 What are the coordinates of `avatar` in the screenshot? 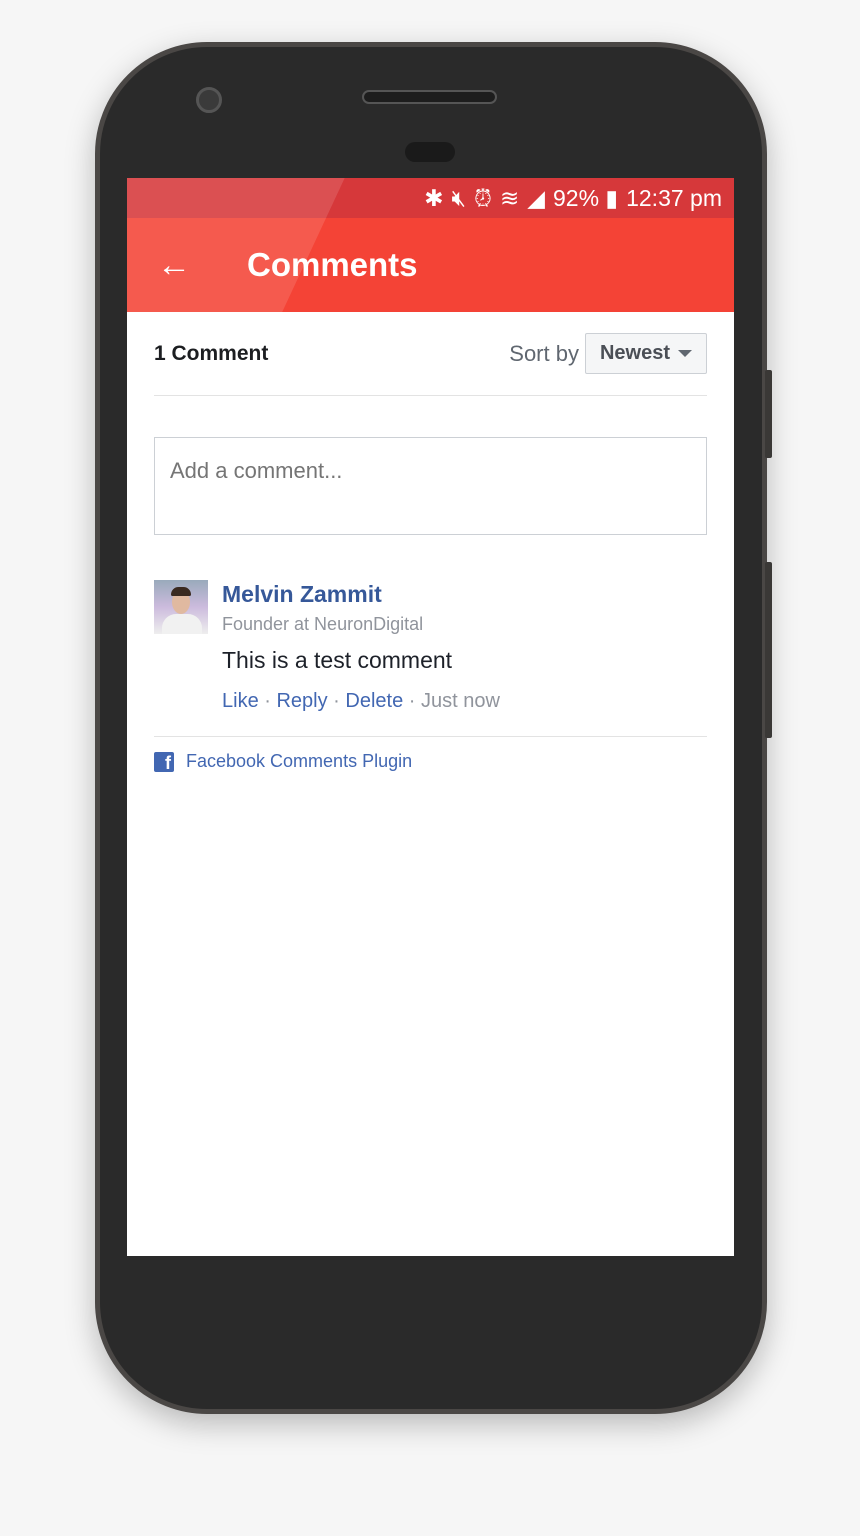 It's located at (181, 607).